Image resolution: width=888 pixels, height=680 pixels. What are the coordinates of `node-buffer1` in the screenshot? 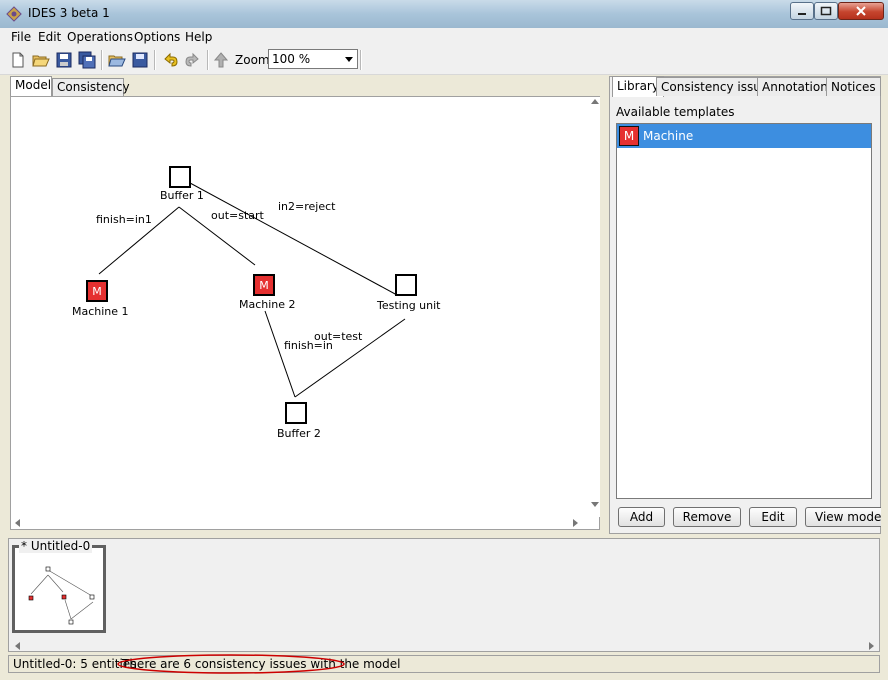 It's located at (180, 177).